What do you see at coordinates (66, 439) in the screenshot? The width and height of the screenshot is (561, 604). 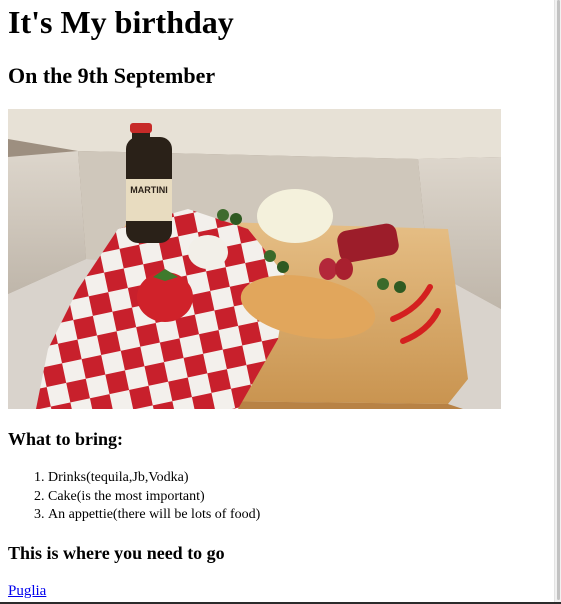 I see `bring-heading: What to bring:` at bounding box center [66, 439].